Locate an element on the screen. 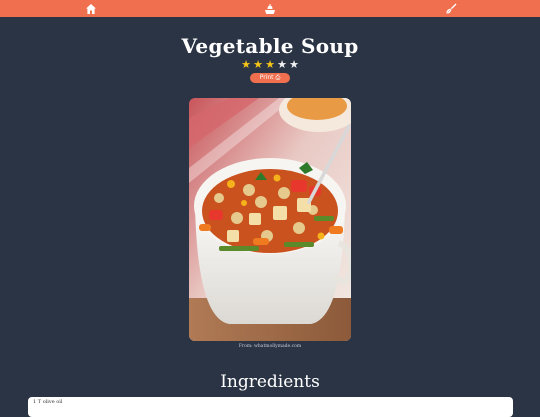 This screenshot has height=417, width=540. whisk-icon is located at coordinates (451, 8).